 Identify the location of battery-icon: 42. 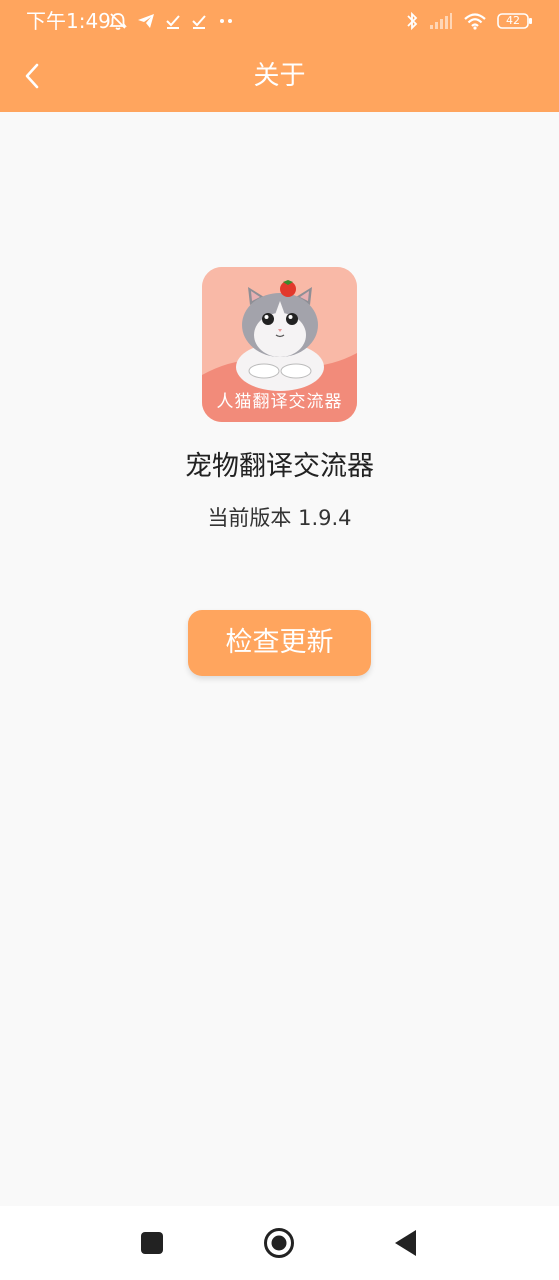
(515, 21).